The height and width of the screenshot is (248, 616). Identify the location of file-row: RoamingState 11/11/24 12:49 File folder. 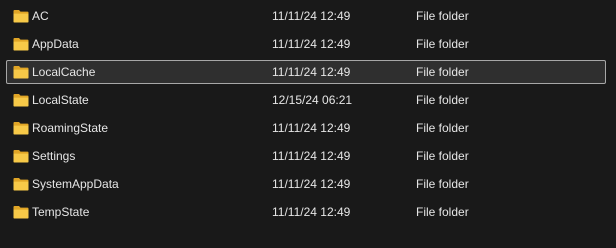
(306, 128).